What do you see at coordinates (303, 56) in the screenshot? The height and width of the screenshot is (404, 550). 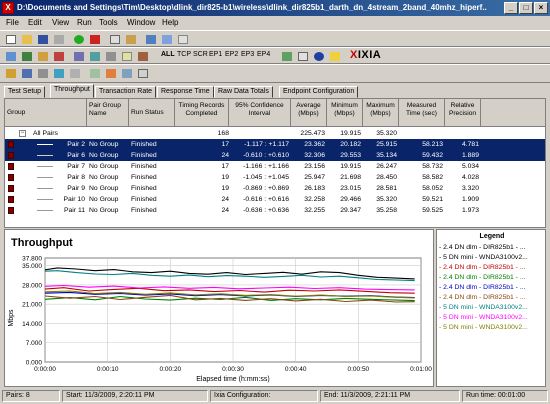 I see `table-icon` at bounding box center [303, 56].